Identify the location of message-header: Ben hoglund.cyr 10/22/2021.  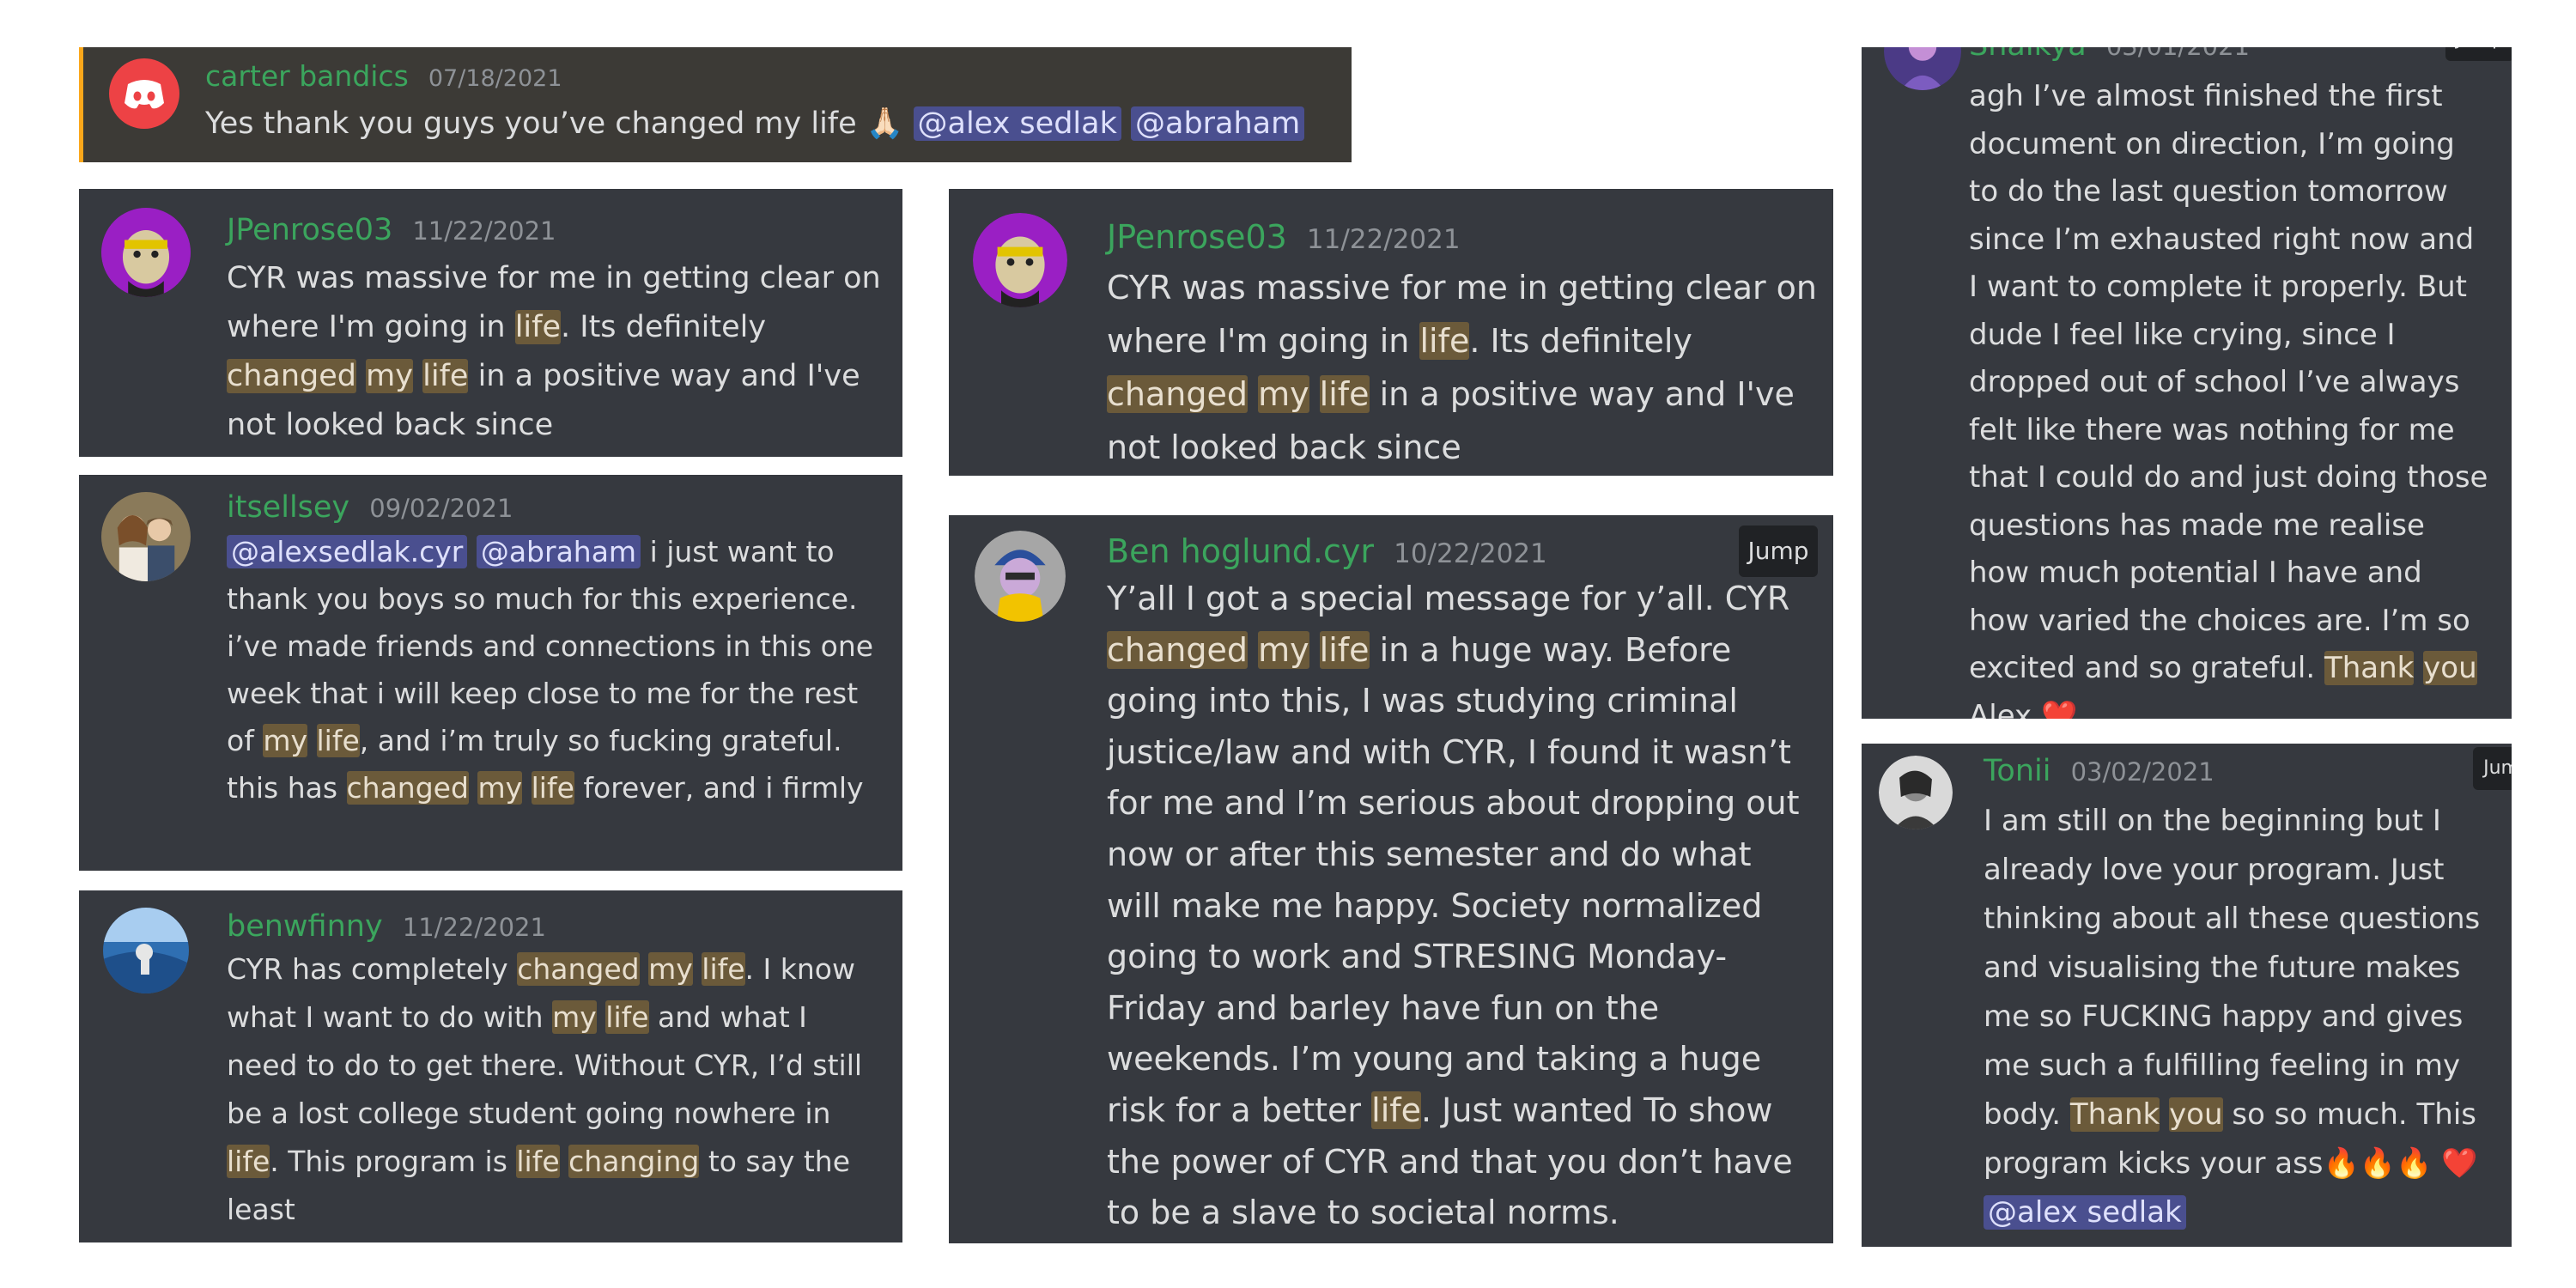
(1327, 551).